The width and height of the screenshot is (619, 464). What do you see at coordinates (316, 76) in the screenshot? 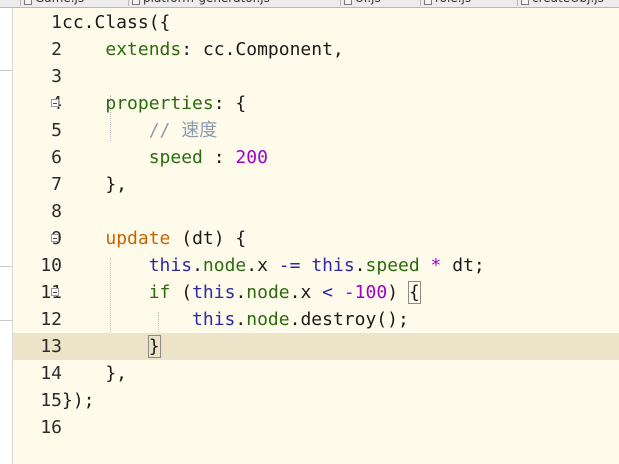
I see `code-line: 3` at bounding box center [316, 76].